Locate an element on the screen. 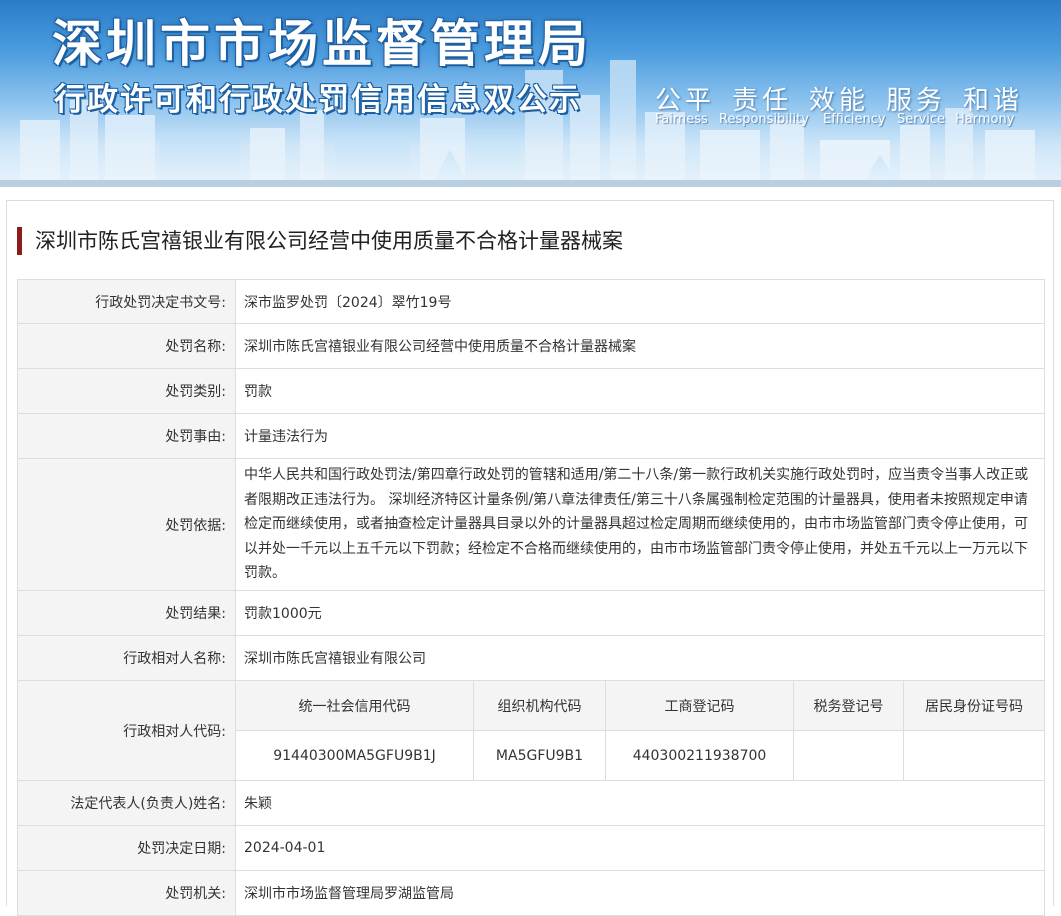 This screenshot has height=916, width=1061. banner-divider is located at coordinates (530, 183).